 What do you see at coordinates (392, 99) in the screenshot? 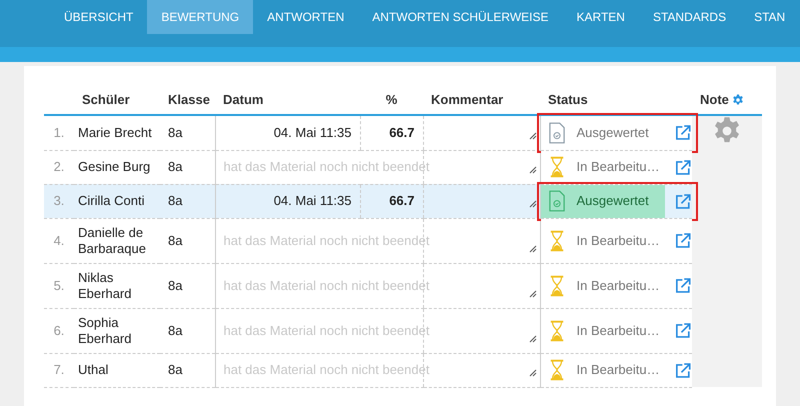
I see `column-header: %` at bounding box center [392, 99].